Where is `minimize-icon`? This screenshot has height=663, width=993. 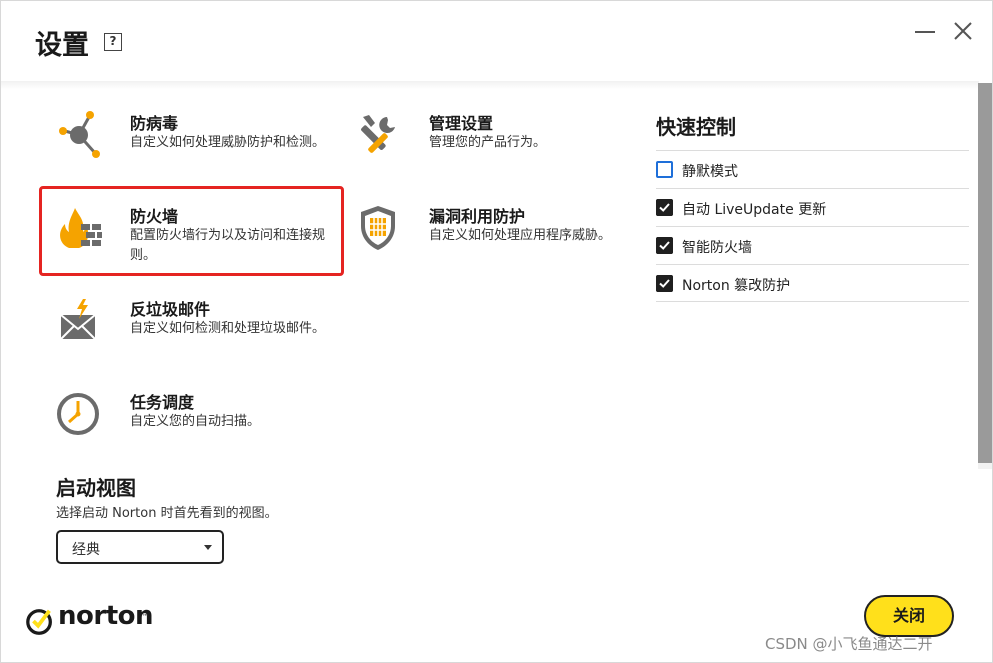 minimize-icon is located at coordinates (925, 32).